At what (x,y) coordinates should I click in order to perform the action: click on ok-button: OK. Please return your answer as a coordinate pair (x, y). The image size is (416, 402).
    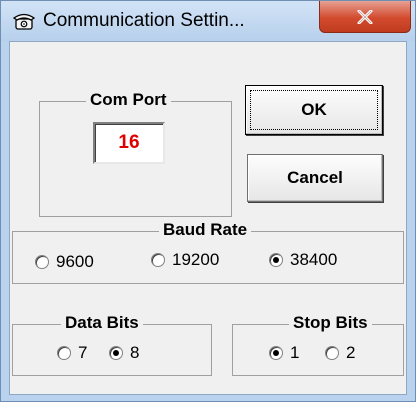
    Looking at the image, I should click on (314, 110).